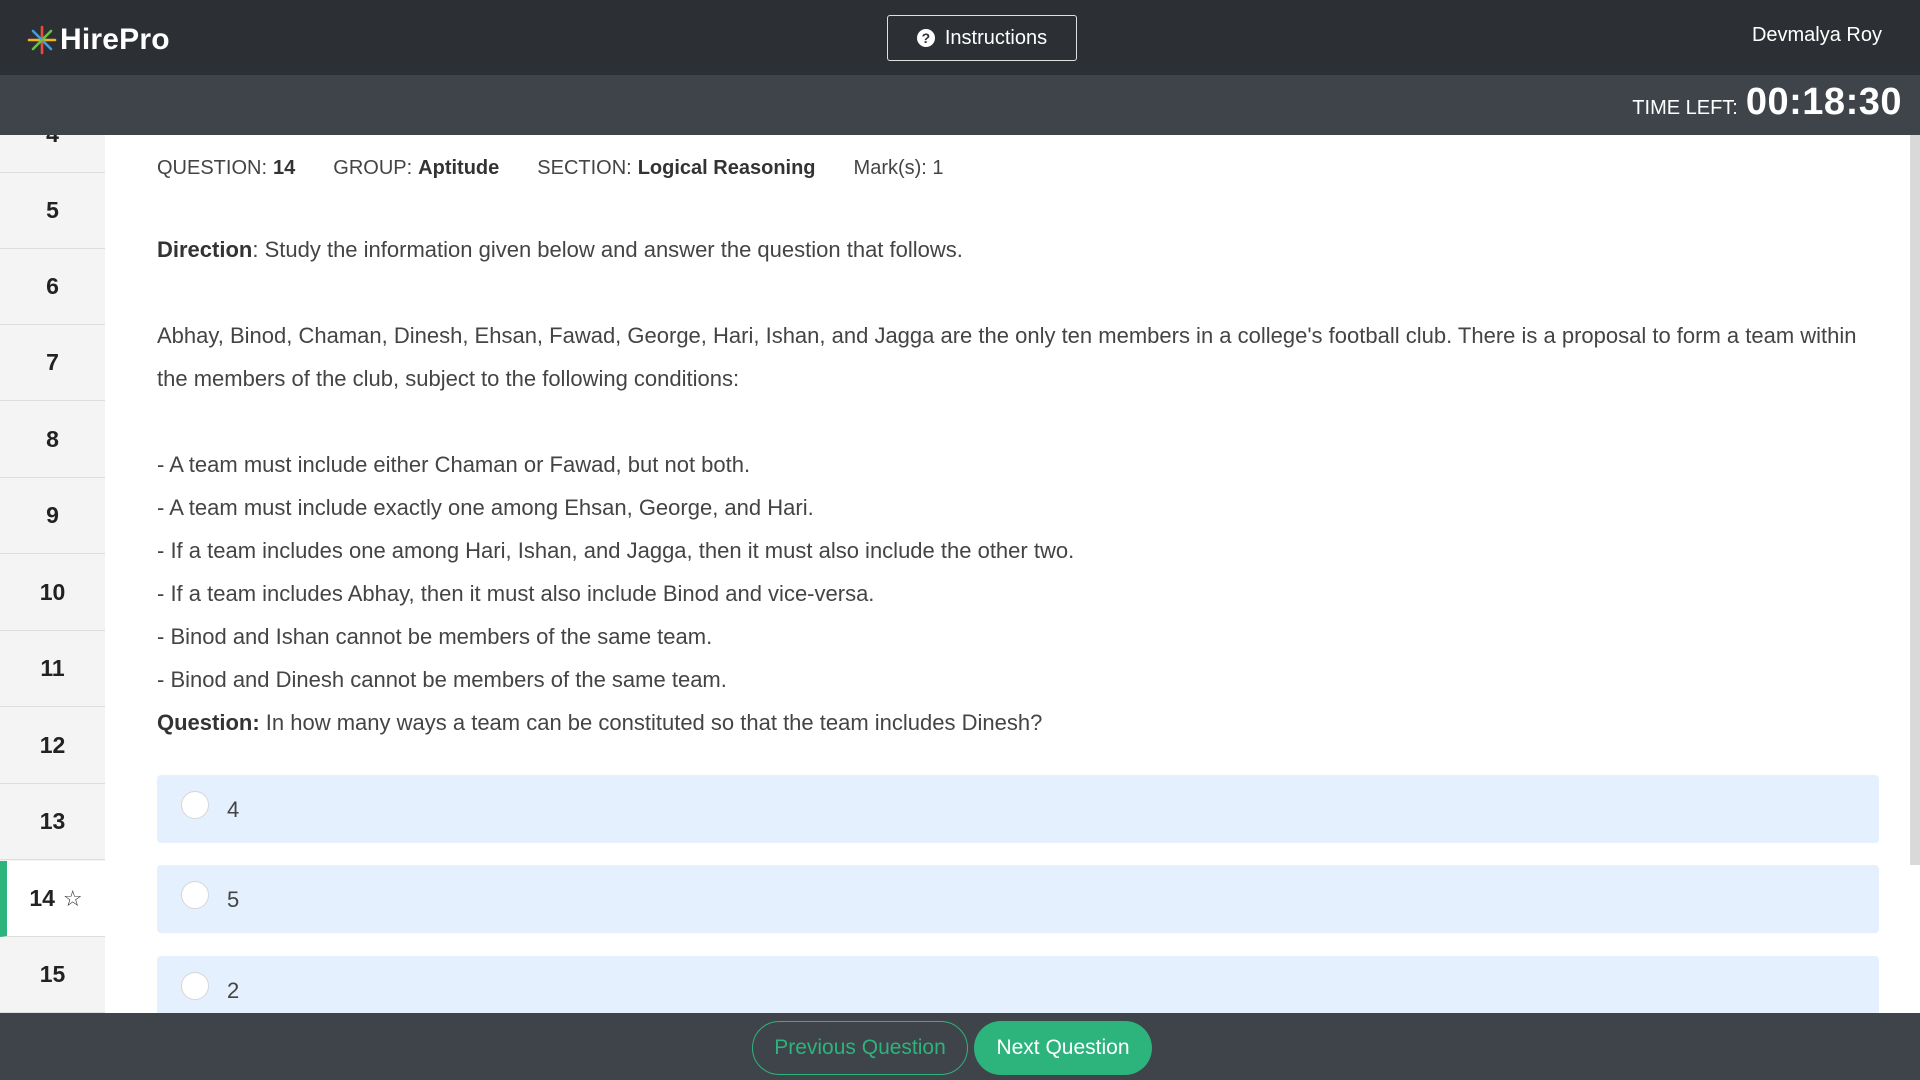 This screenshot has width=1920, height=1080. I want to click on star-outline-icon: ☆, so click(73, 899).